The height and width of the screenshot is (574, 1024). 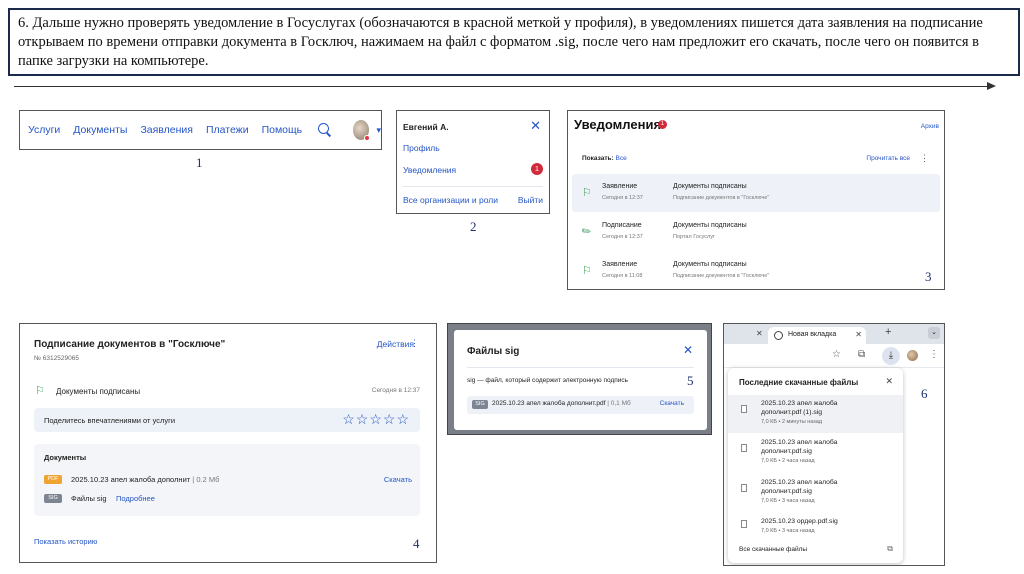 I want to click on nav-documents: Документы, so click(x=100, y=130).